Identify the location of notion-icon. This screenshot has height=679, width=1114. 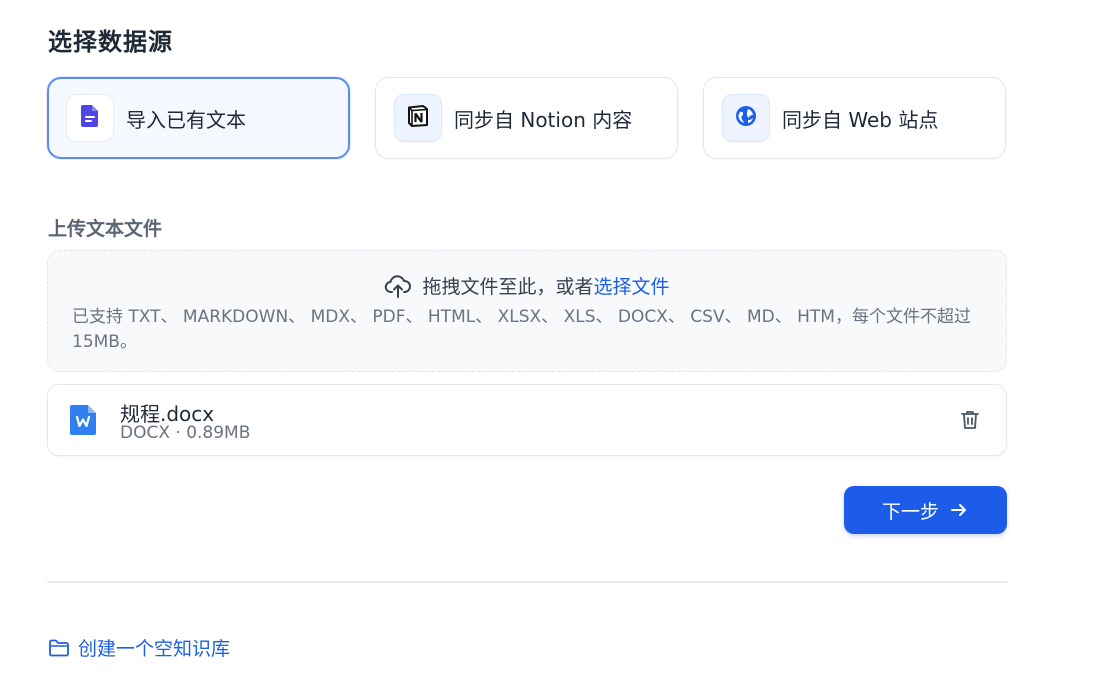
(418, 118).